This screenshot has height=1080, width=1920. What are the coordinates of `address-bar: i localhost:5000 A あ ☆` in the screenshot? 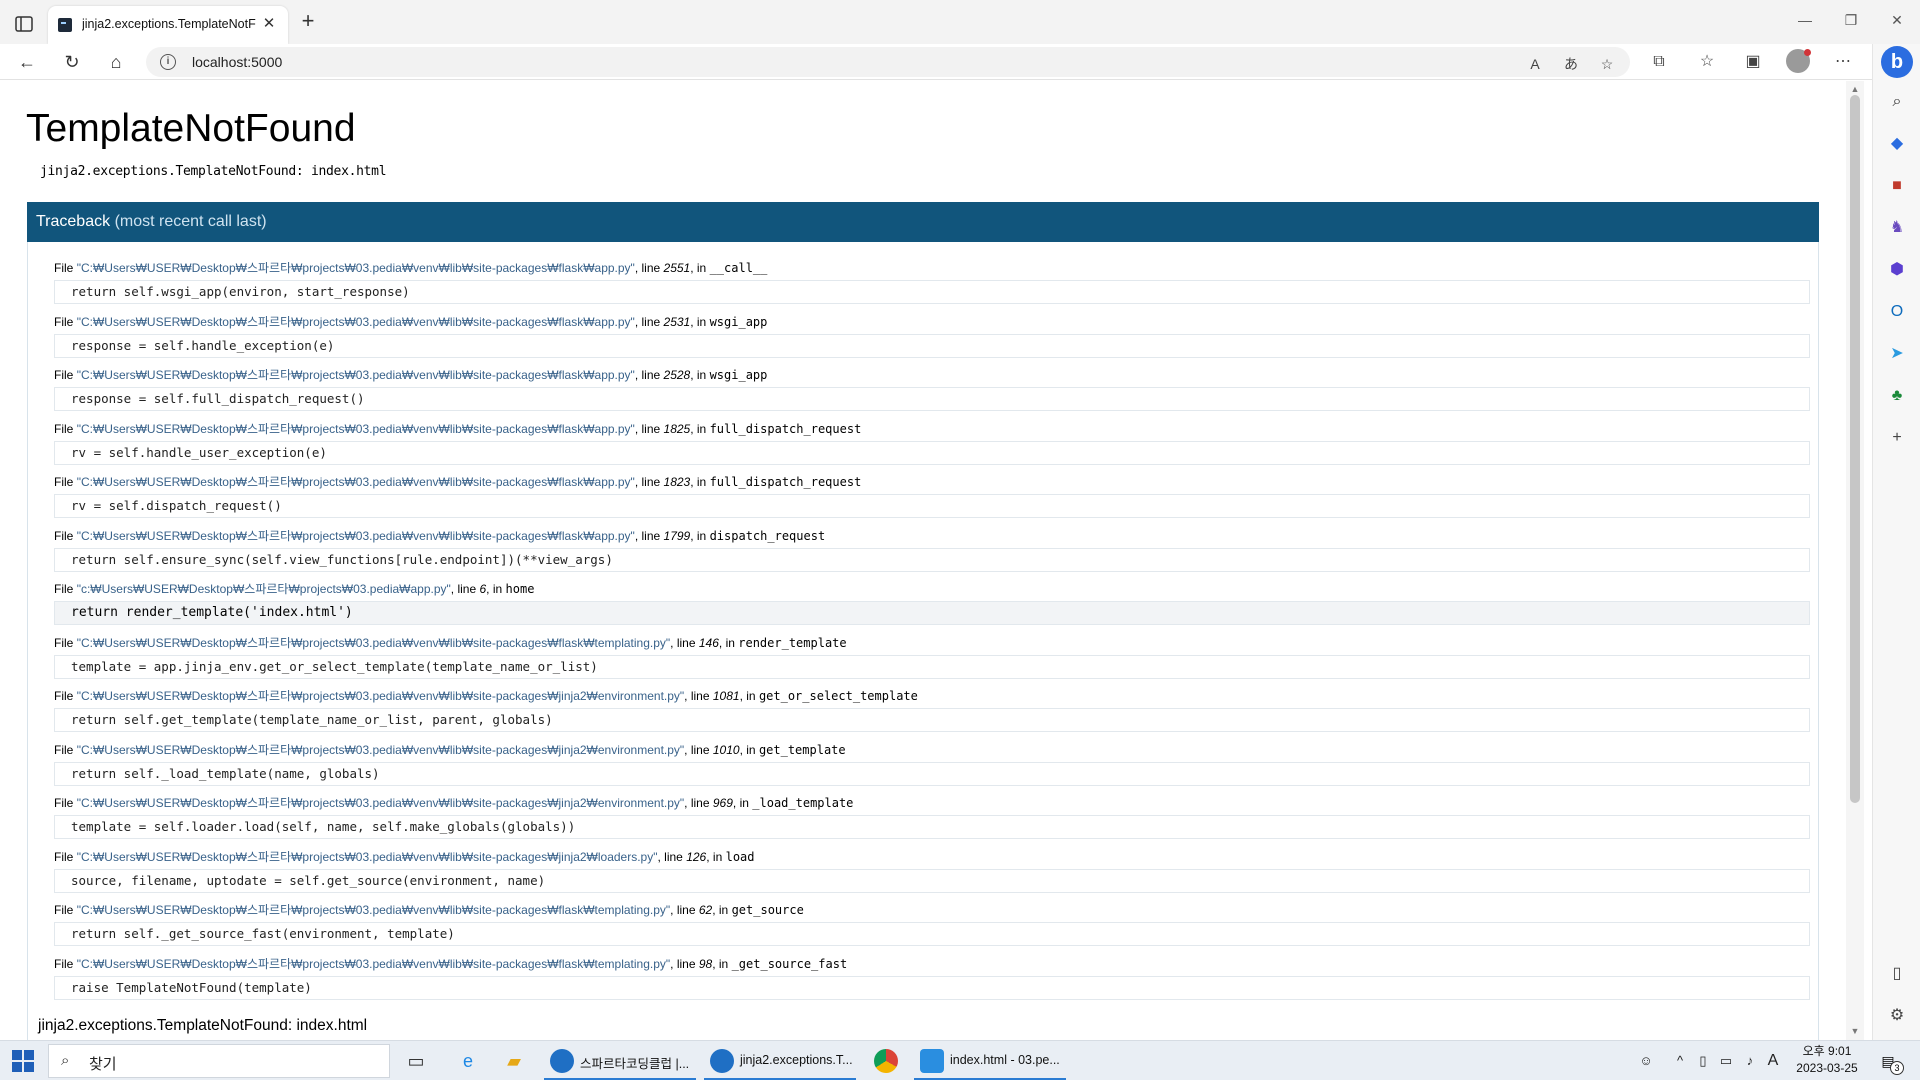 It's located at (888, 62).